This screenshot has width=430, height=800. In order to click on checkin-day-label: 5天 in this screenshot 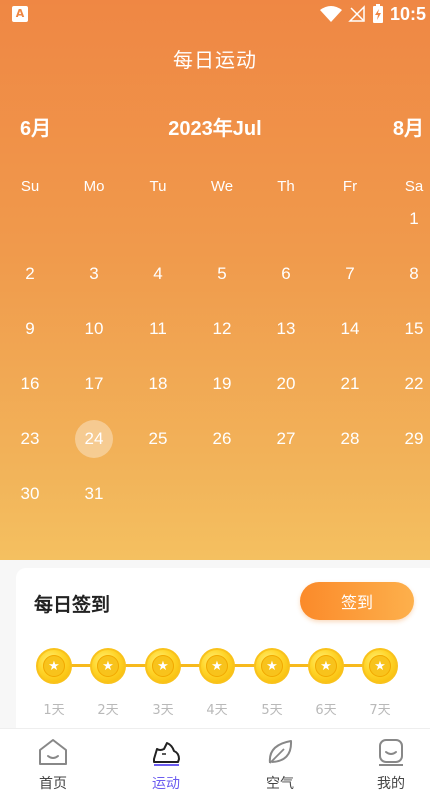, I will do `click(272, 710)`.